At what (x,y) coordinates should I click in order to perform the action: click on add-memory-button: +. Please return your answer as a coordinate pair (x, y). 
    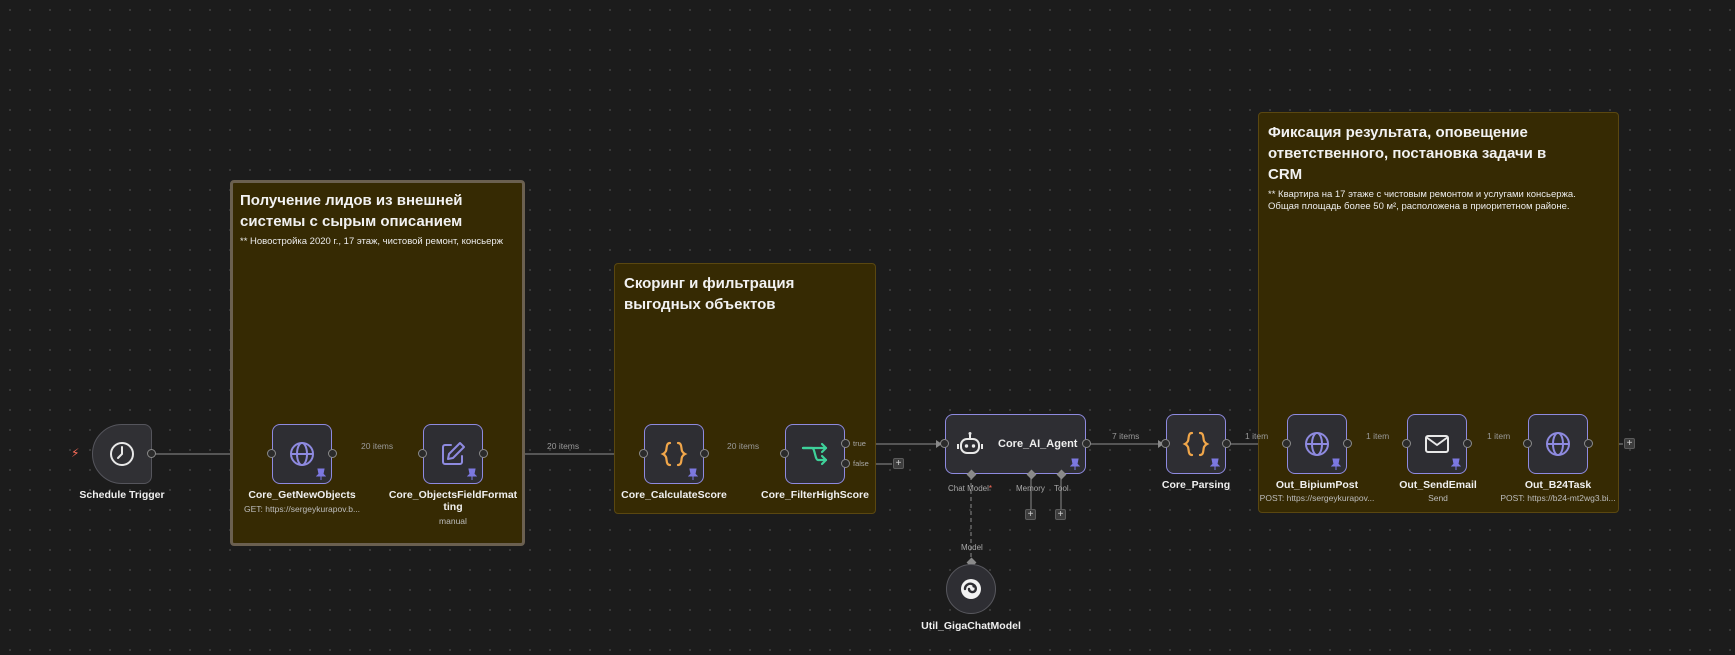
    Looking at the image, I should click on (1030, 514).